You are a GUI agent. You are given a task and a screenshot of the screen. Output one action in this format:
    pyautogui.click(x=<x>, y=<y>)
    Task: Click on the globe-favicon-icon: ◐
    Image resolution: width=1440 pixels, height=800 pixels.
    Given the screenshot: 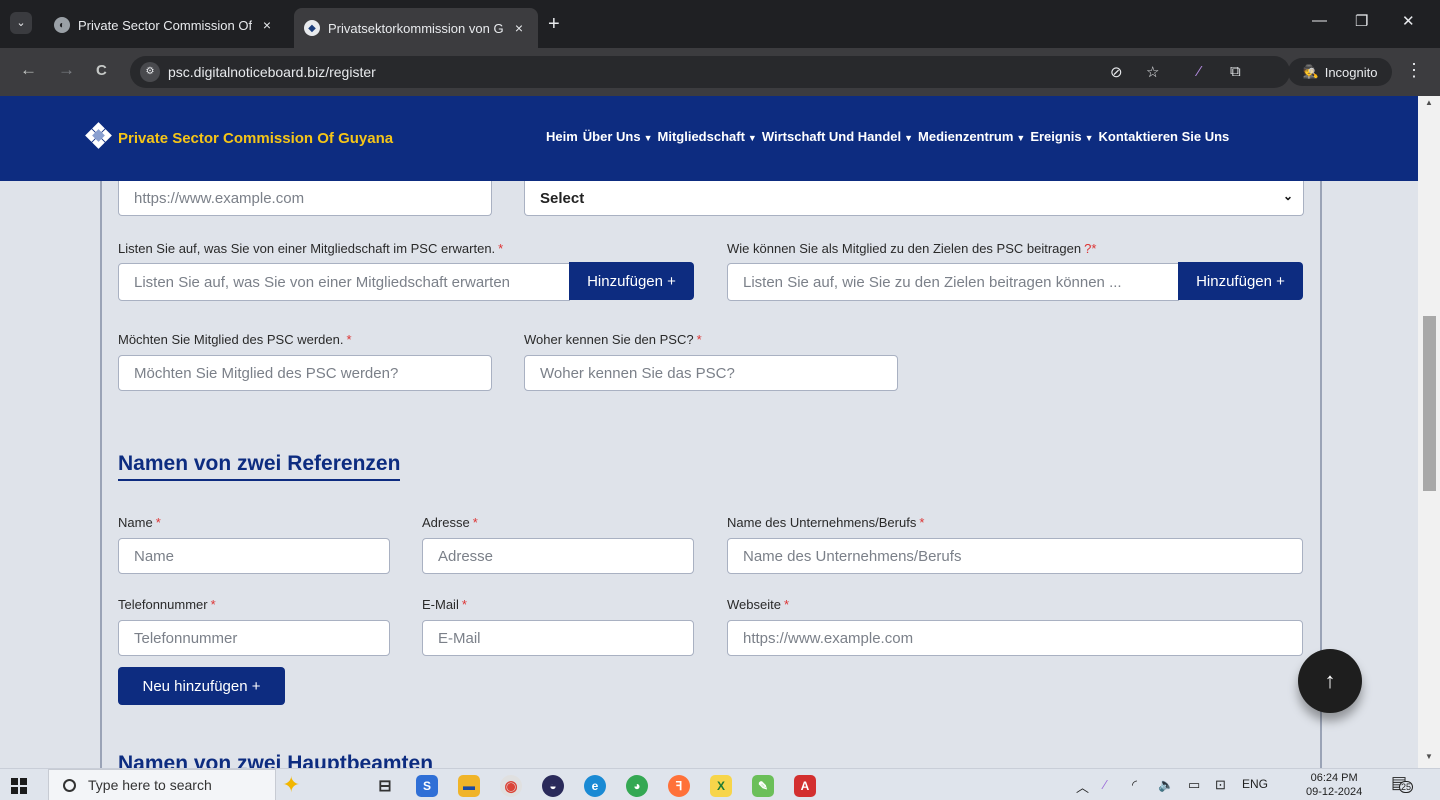 What is the action you would take?
    pyautogui.click(x=62, y=25)
    